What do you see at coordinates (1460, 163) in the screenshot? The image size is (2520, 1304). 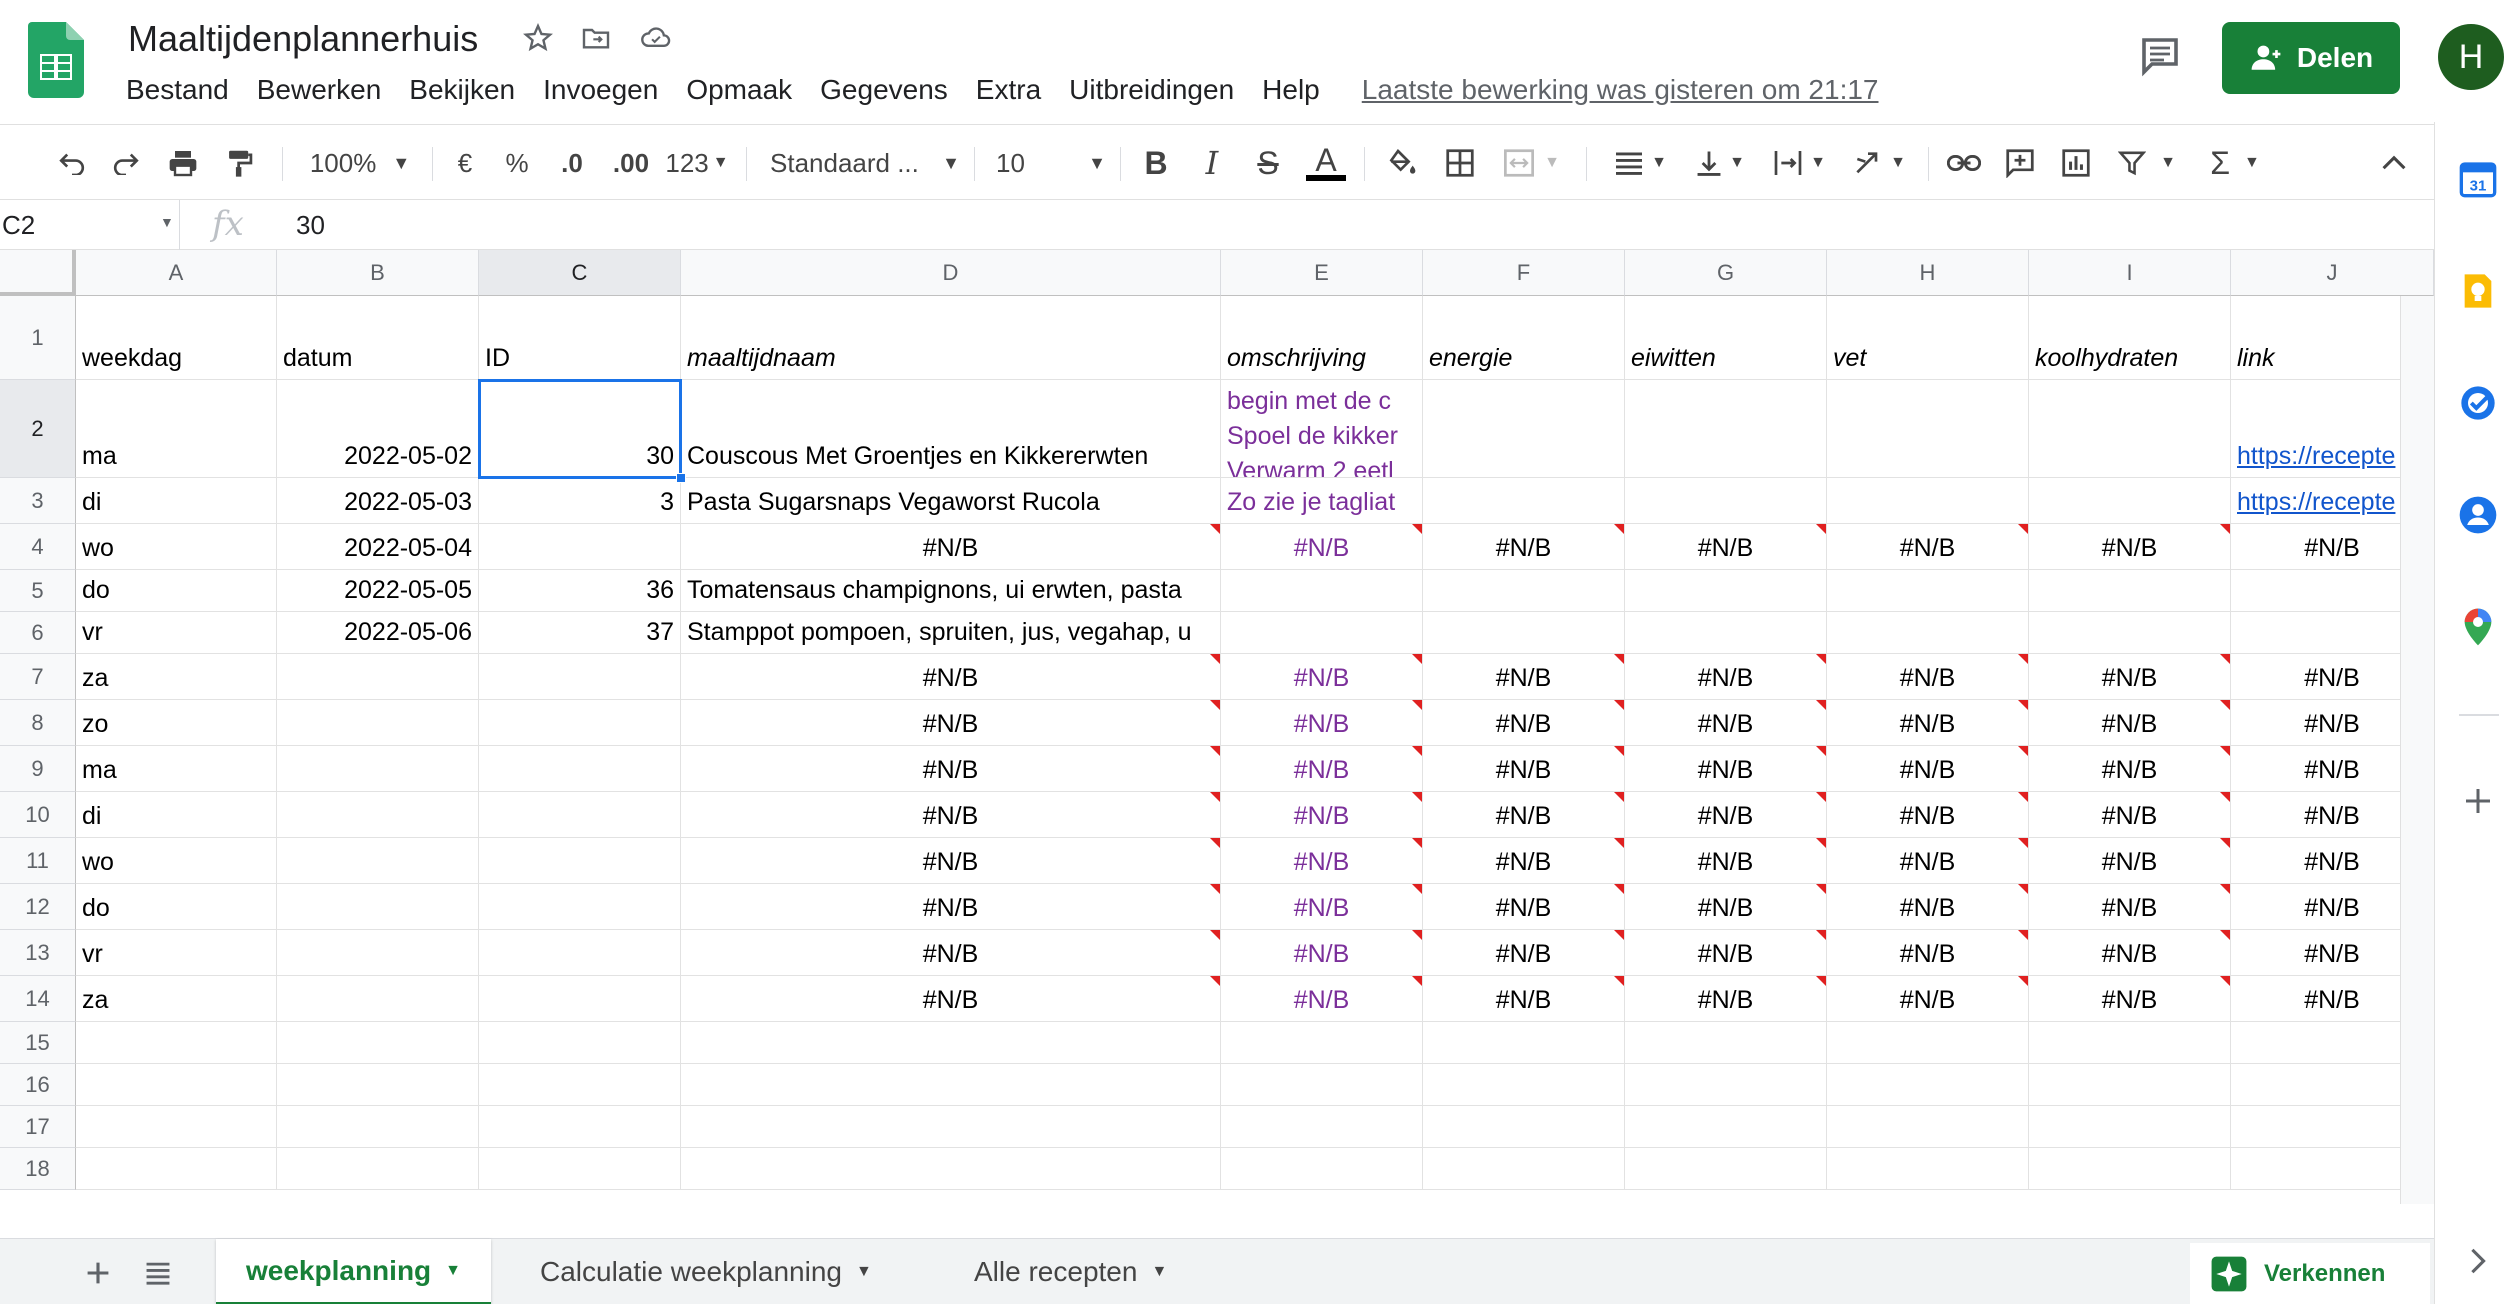 I see `borders-icon` at bounding box center [1460, 163].